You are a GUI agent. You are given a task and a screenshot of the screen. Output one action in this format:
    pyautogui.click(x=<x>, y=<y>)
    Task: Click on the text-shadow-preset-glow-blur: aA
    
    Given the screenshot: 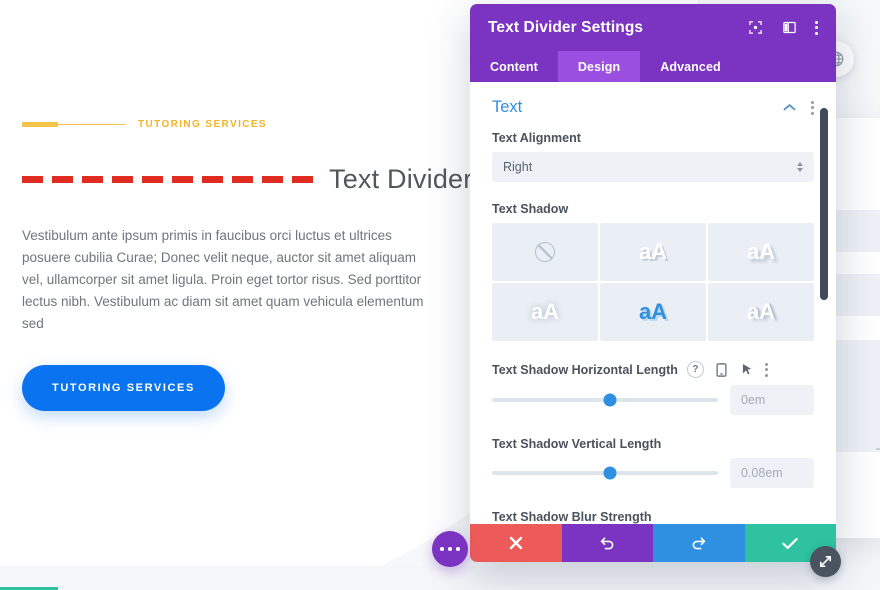 What is the action you would take?
    pyautogui.click(x=545, y=312)
    